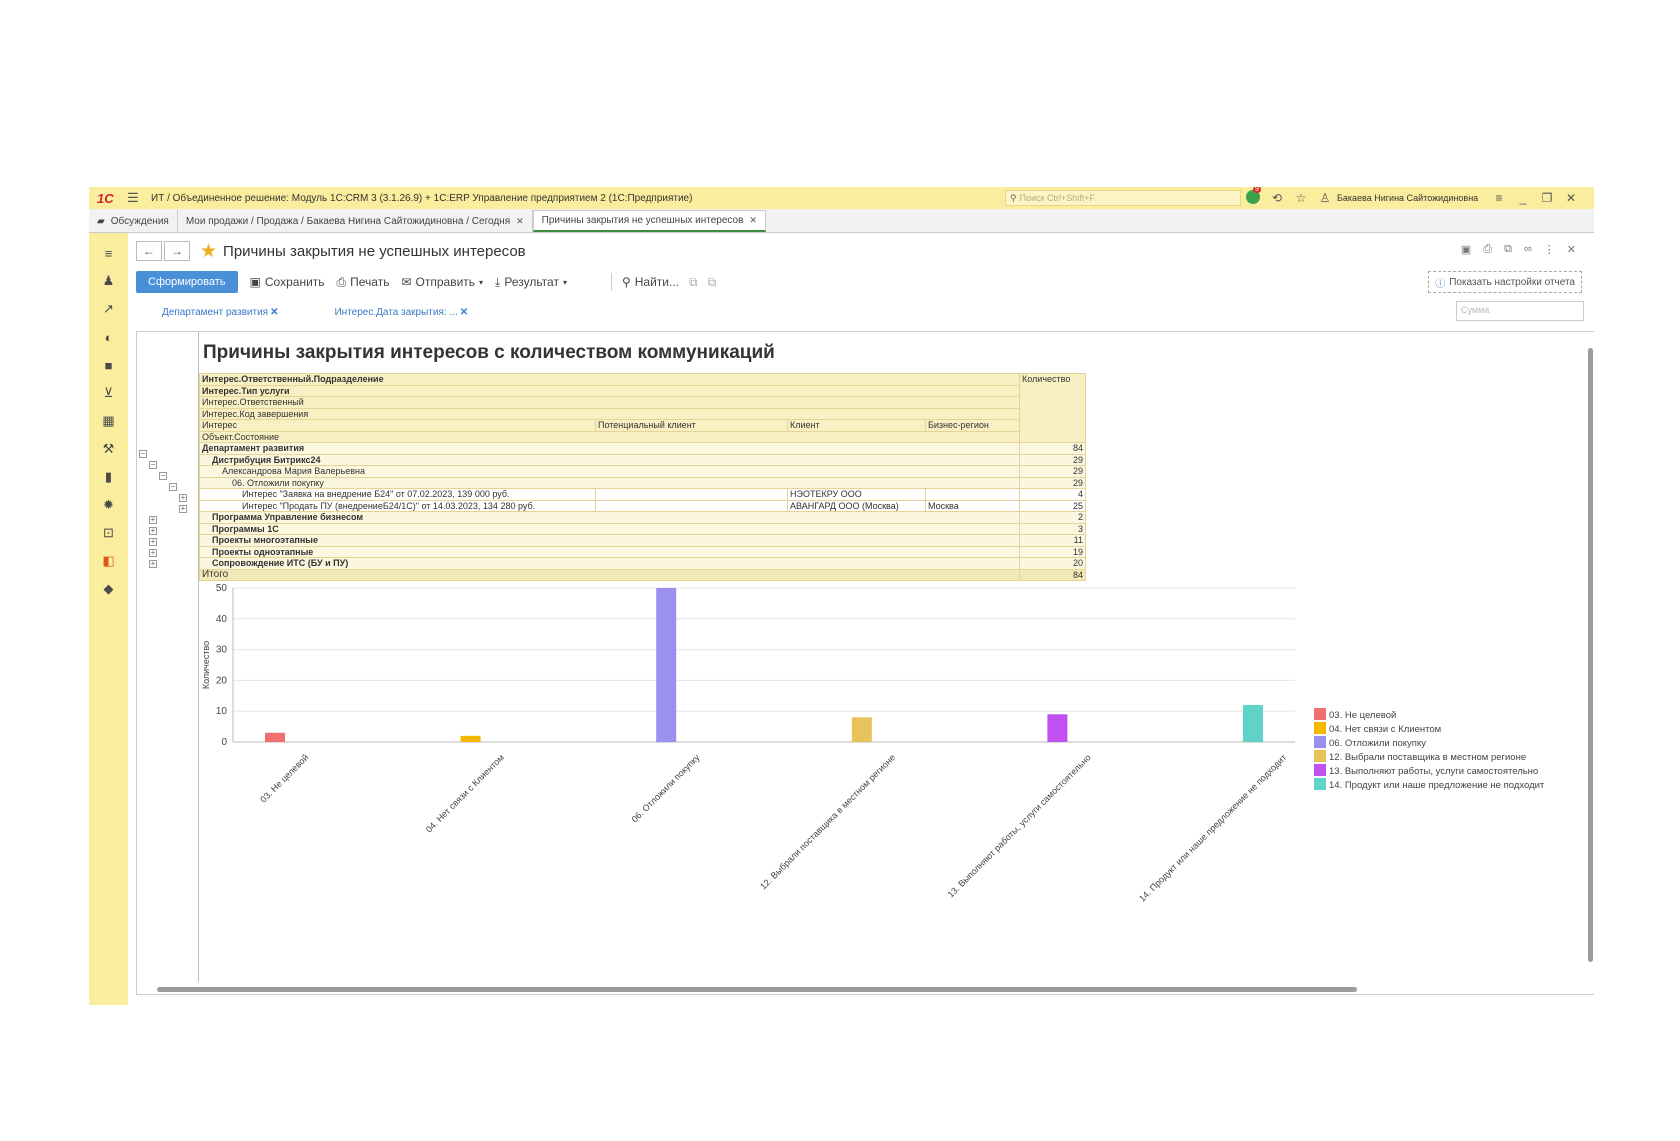 This screenshot has width=1680, height=1141. Describe the element at coordinates (363, 282) in the screenshot. I see `print-button: ⎙ Печать` at that location.